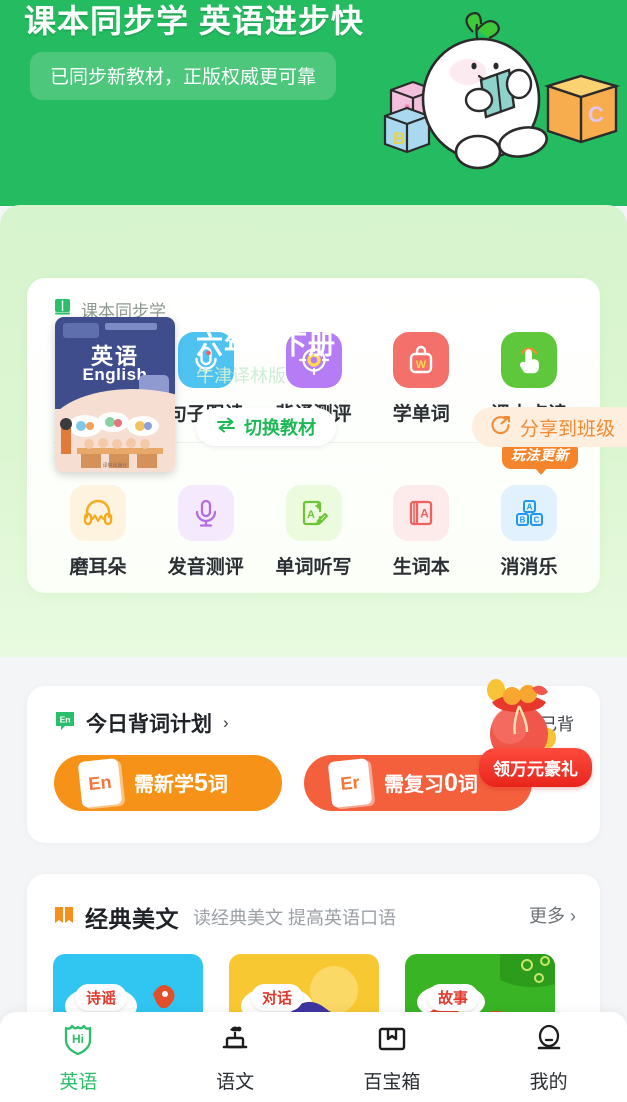  Describe the element at coordinates (421, 414) in the screenshot. I see `feature-label: 学单词` at that location.